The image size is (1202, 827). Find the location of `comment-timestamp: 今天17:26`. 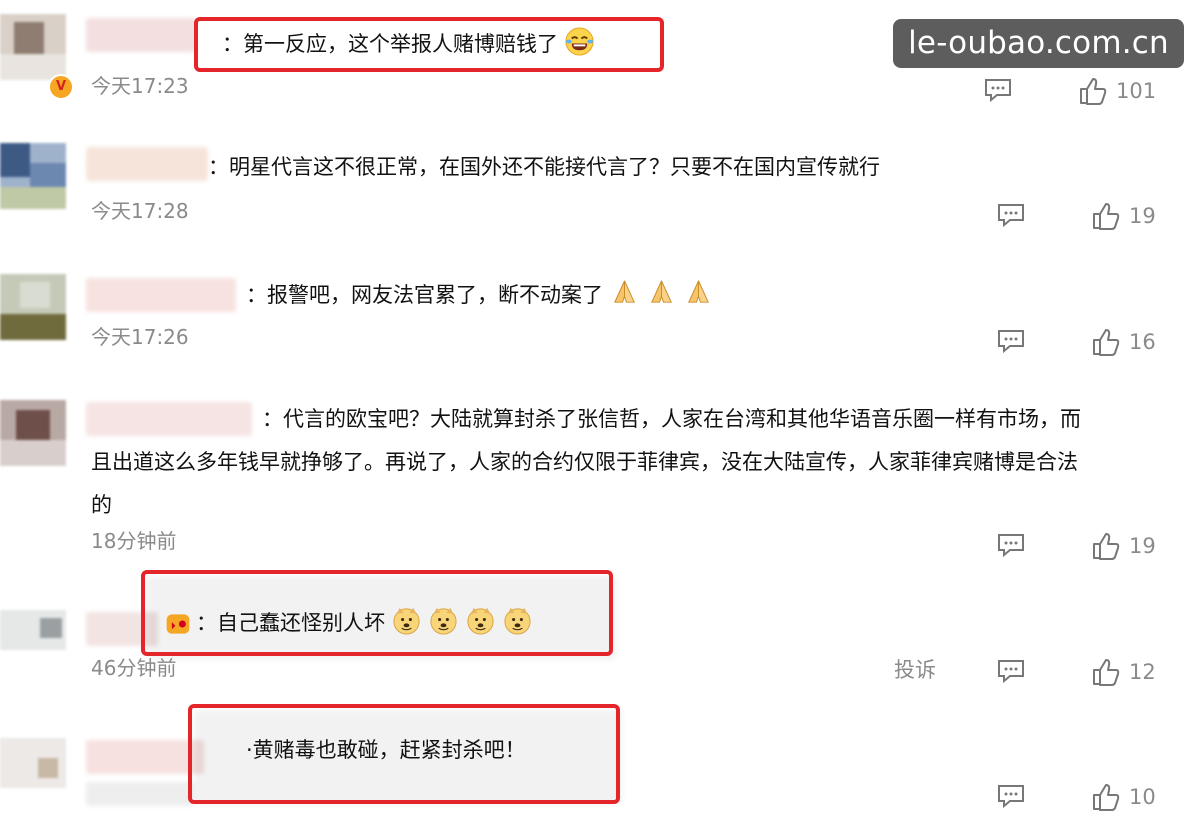

comment-timestamp: 今天17:26 is located at coordinates (140, 337).